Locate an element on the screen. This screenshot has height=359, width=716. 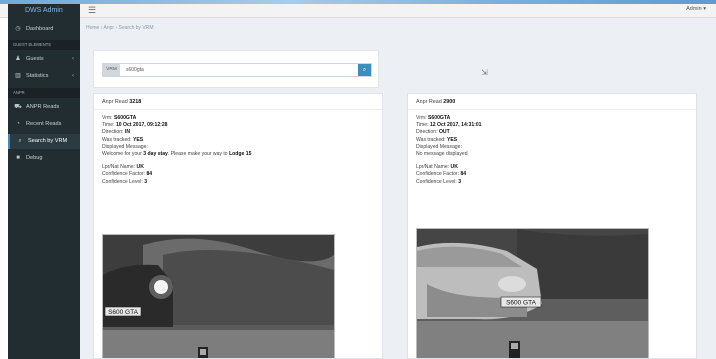
search-panel: VRM s600gta ⌕ is located at coordinates (236, 69).